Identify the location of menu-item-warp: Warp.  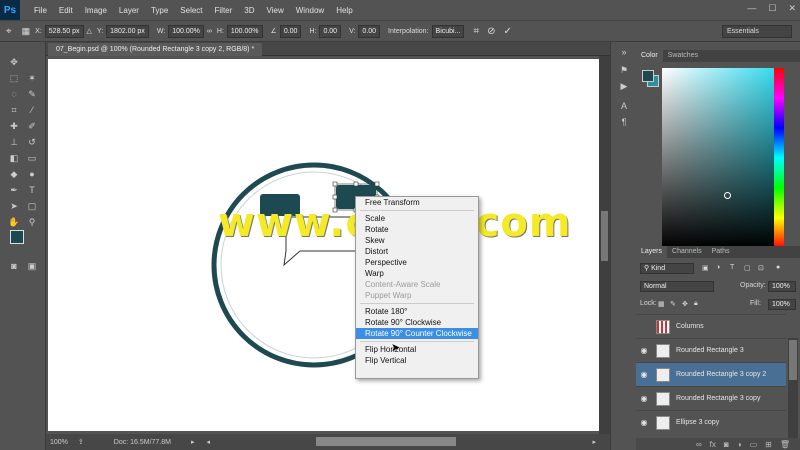
(417, 273).